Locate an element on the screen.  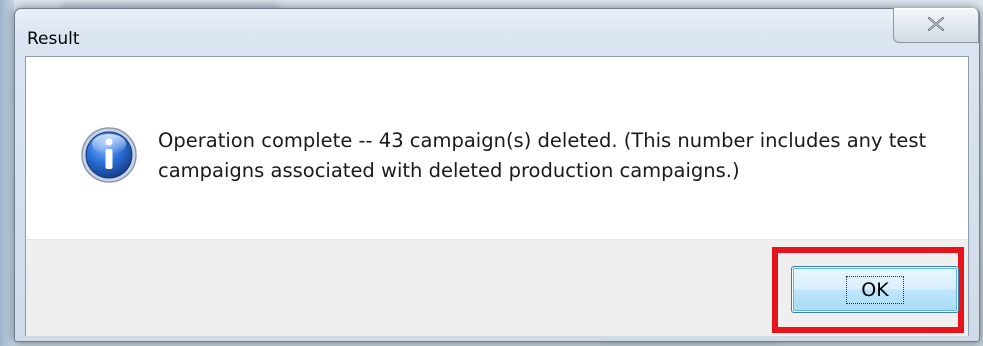
close-icon is located at coordinates (936, 24).